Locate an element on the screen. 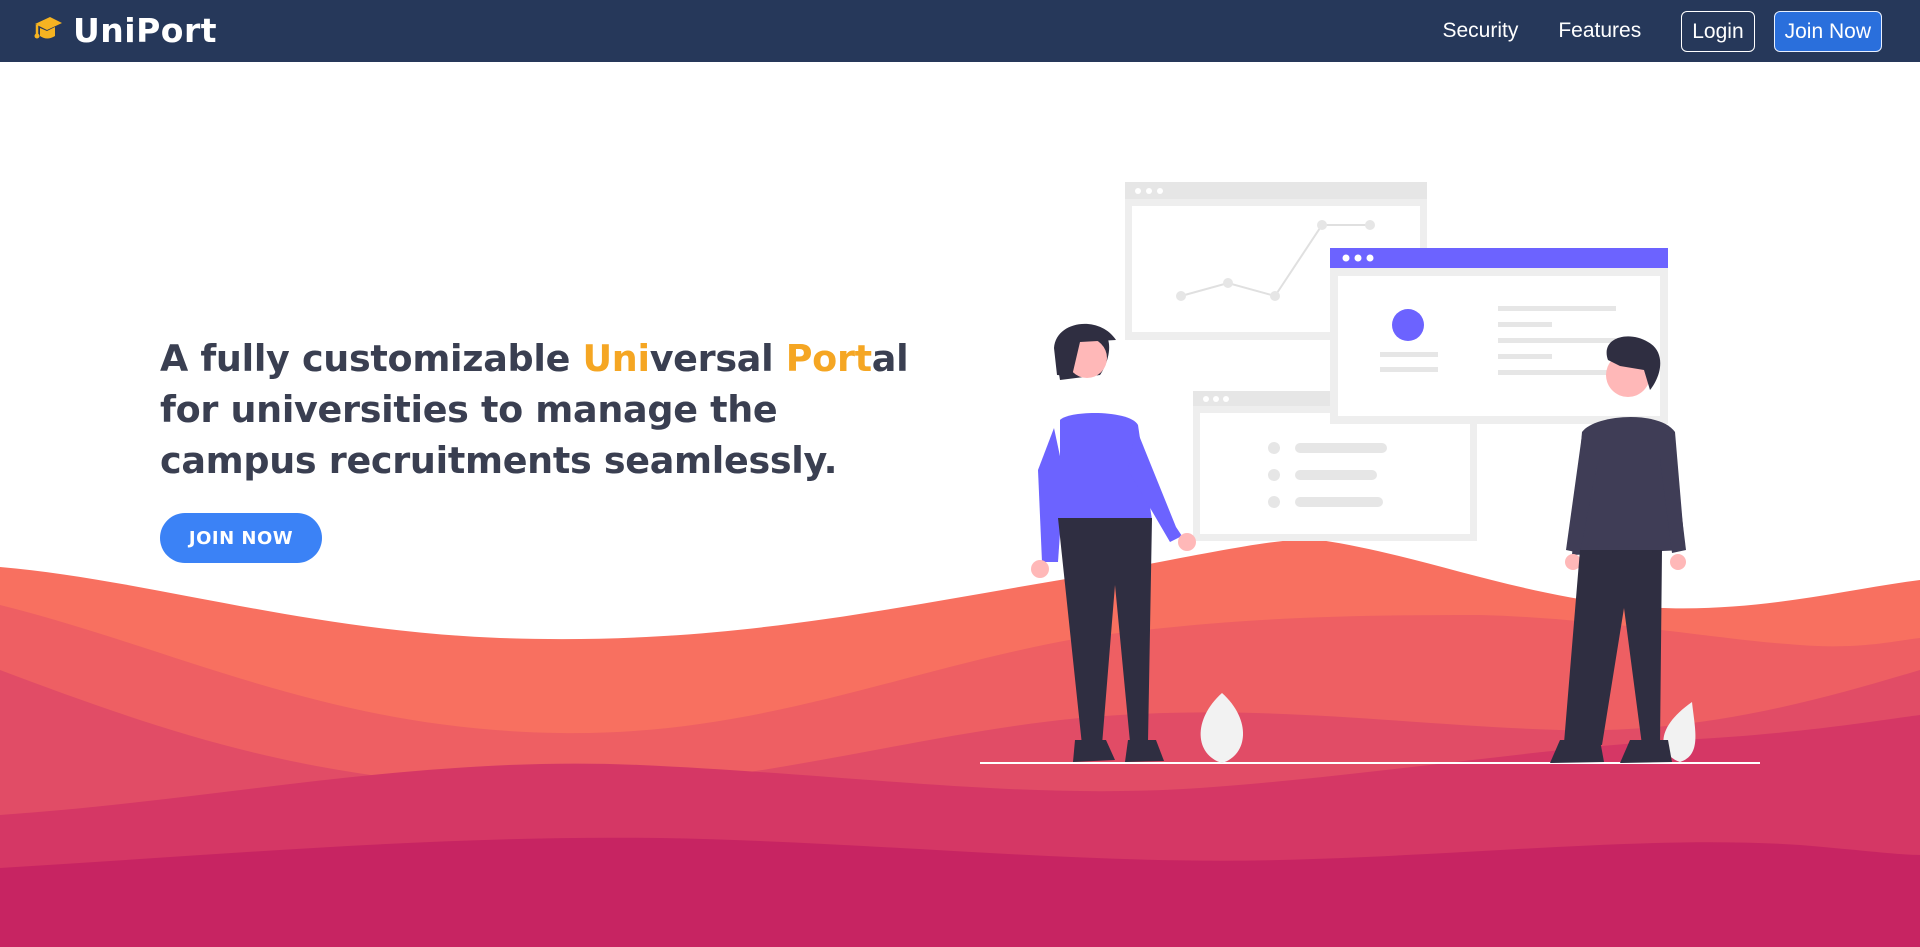 The image size is (1920, 947). login-button: Login is located at coordinates (1718, 31).